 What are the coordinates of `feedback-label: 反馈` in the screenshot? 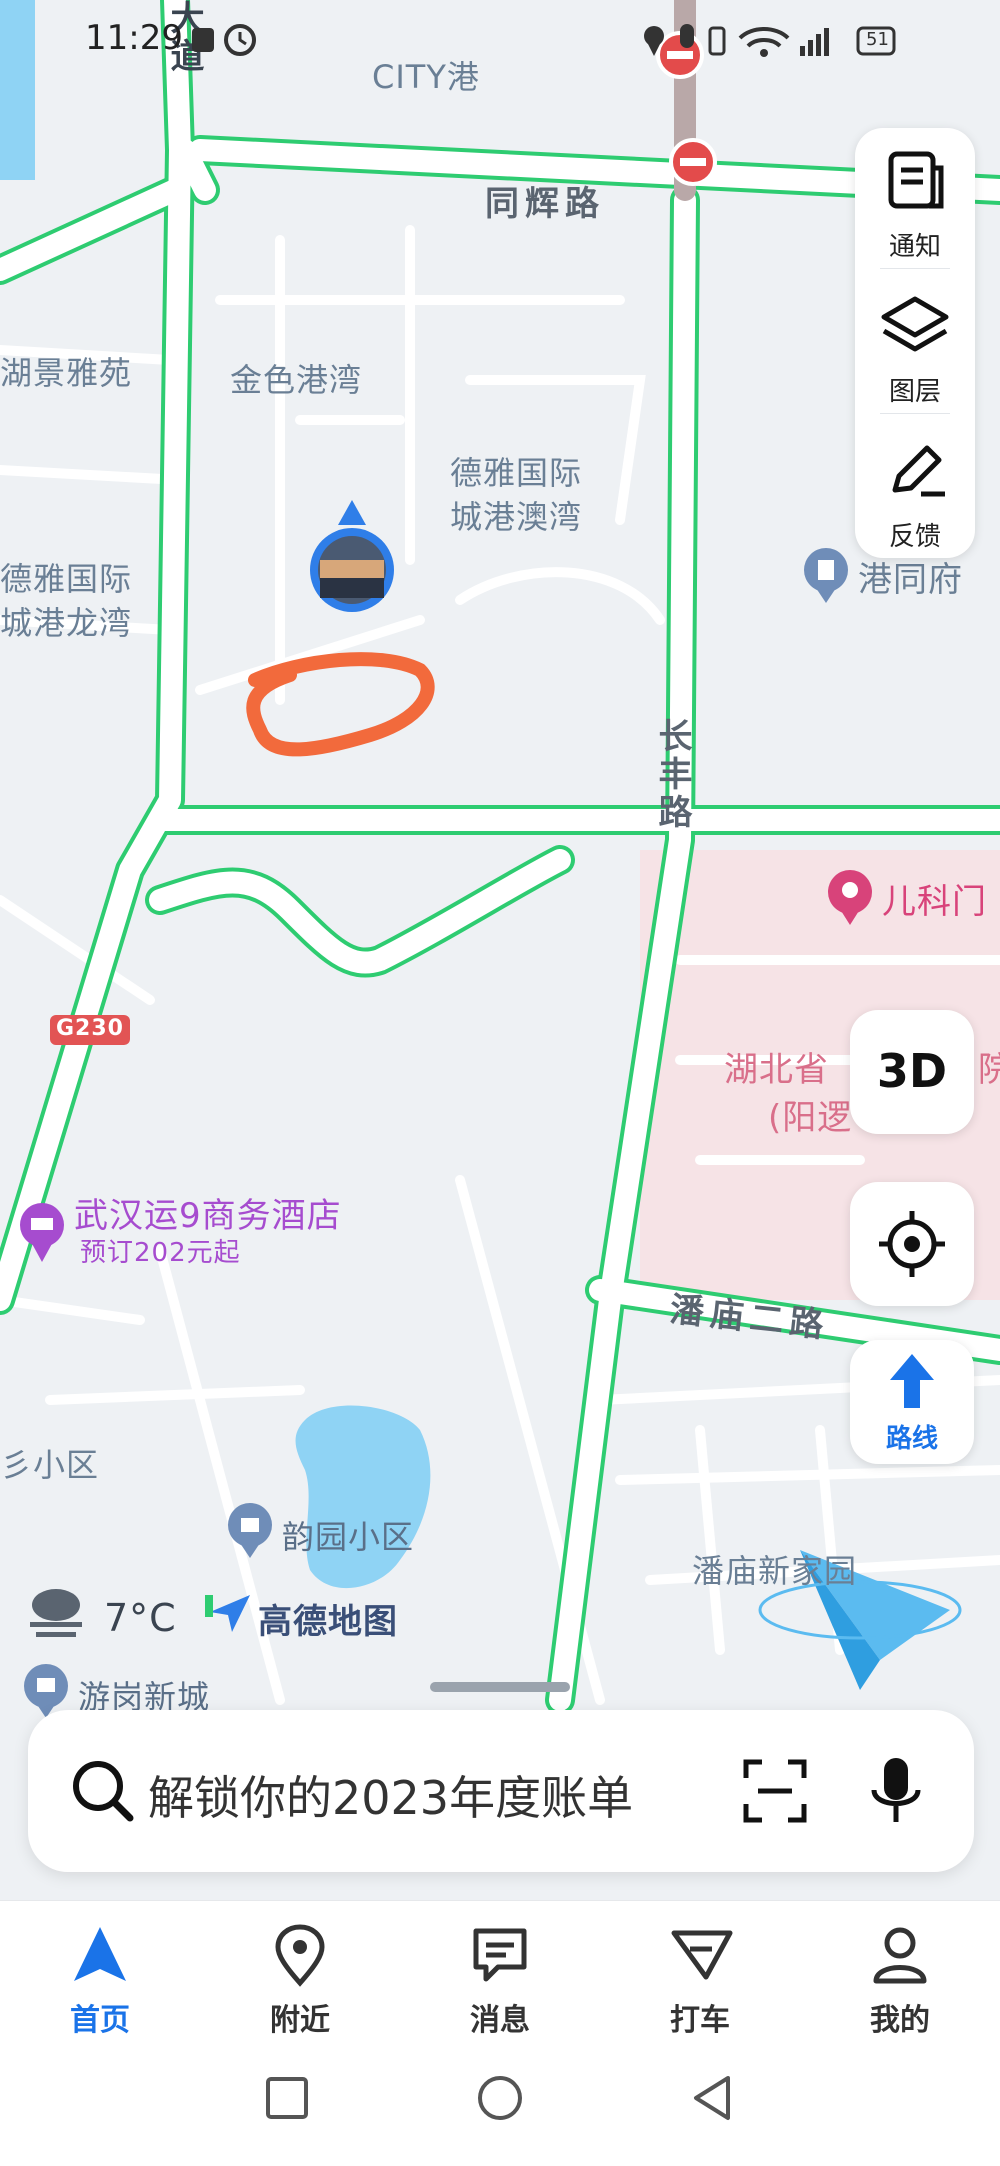 It's located at (914, 537).